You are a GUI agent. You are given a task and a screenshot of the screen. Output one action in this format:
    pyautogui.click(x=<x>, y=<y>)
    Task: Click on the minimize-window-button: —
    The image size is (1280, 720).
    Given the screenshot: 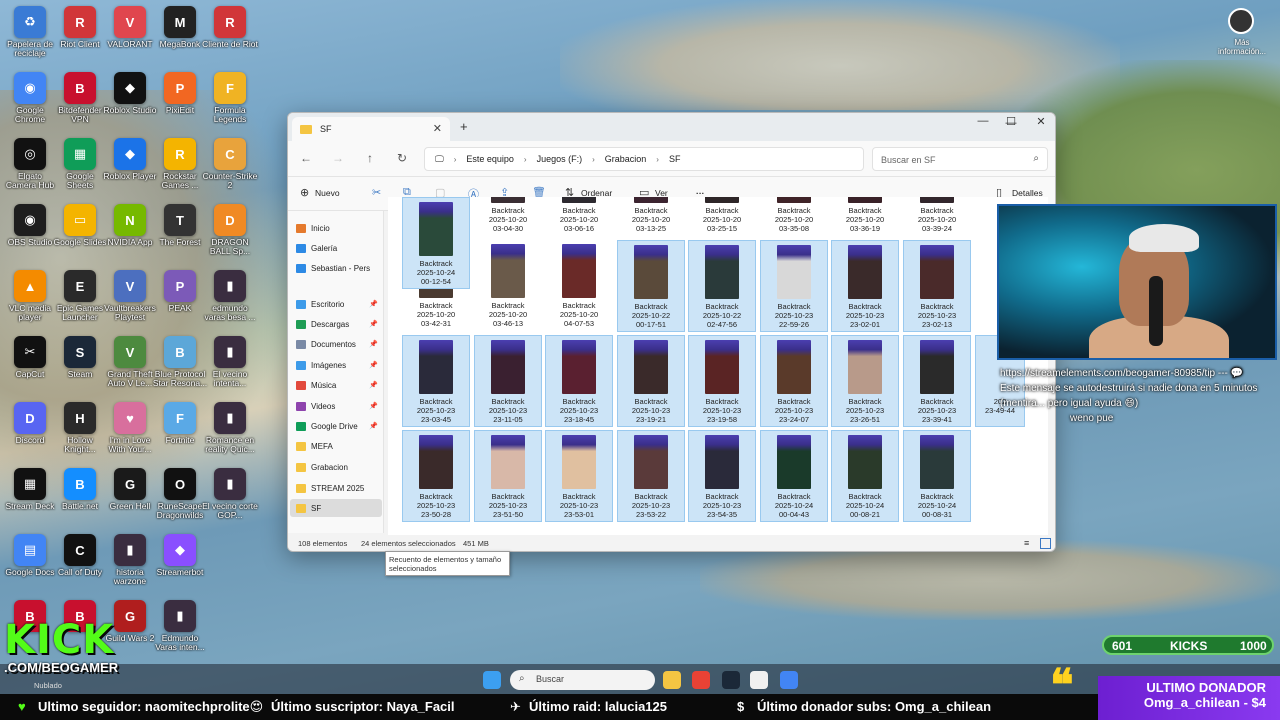 What is the action you would take?
    pyautogui.click(x=983, y=121)
    